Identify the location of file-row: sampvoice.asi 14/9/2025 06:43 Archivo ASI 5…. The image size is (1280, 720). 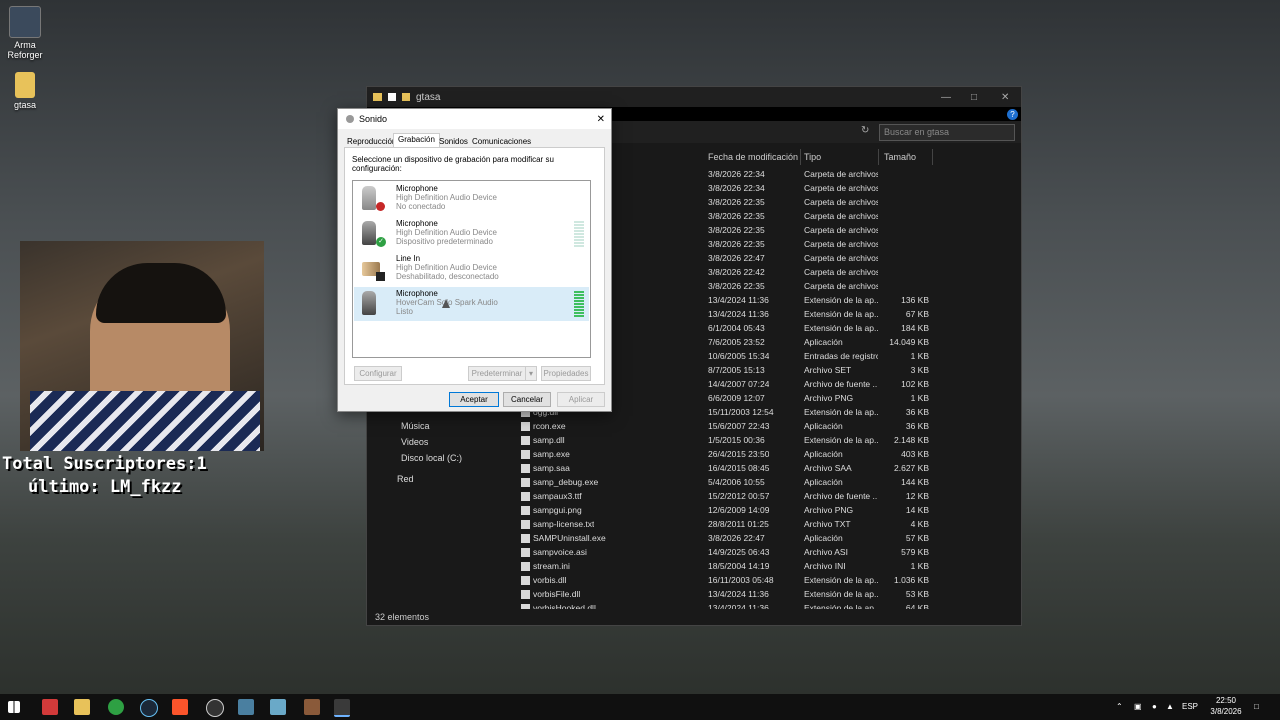
(692, 552).